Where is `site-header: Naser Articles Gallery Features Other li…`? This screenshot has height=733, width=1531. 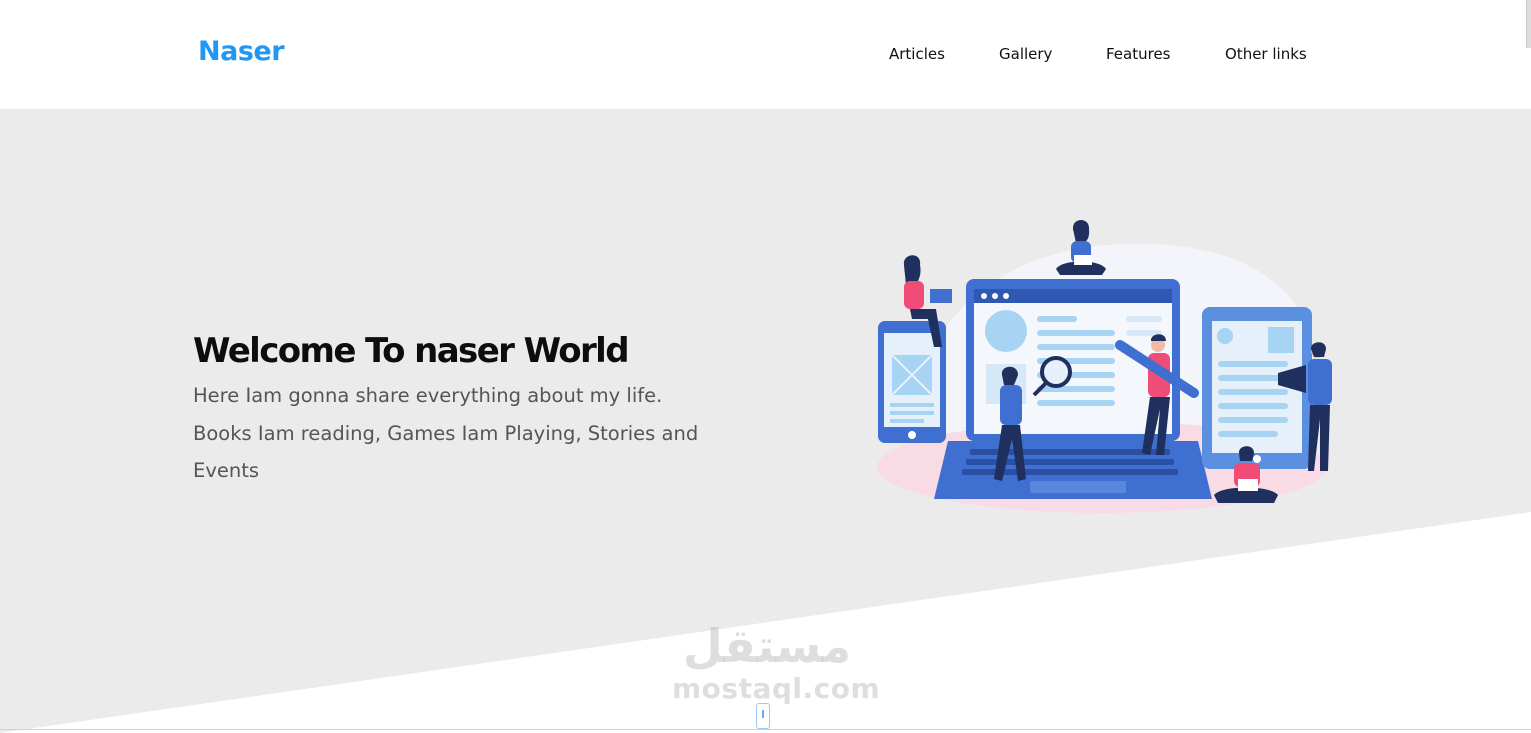
site-header: Naser Articles Gallery Features Other li… is located at coordinates (765, 54).